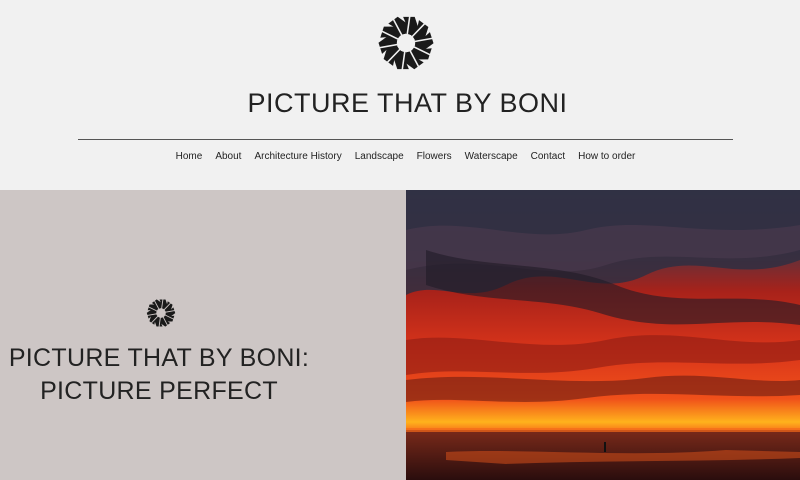 This screenshot has width=800, height=480. What do you see at coordinates (548, 156) in the screenshot?
I see `nav-item-contact: Contact` at bounding box center [548, 156].